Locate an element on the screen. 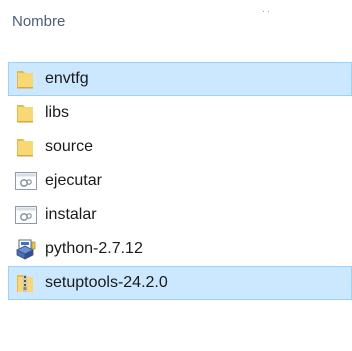  column-header-label: Nombre is located at coordinates (39, 21).